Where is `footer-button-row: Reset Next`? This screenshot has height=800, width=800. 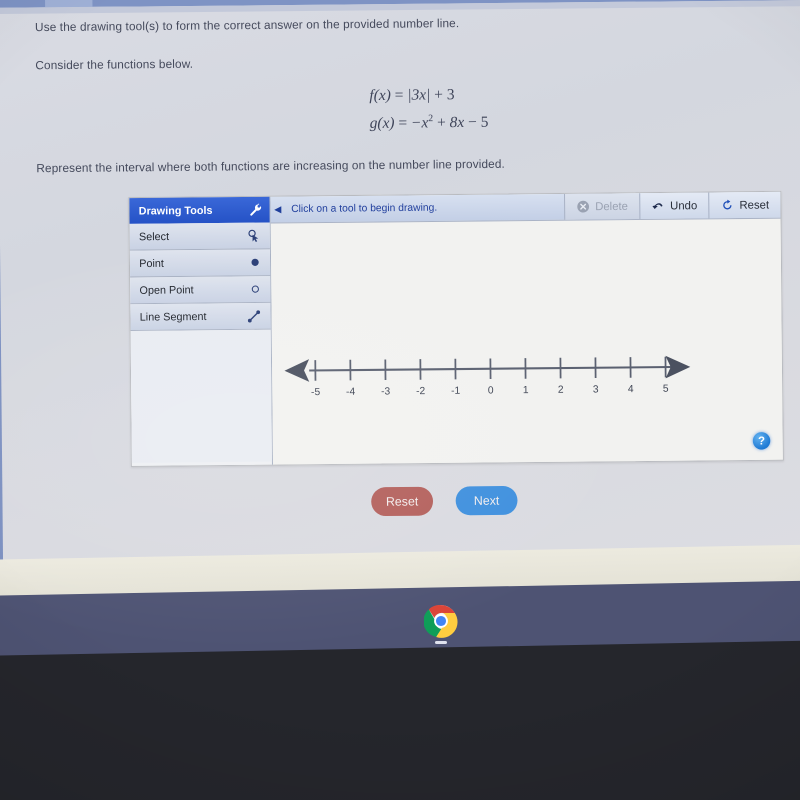
footer-button-row: Reset Next is located at coordinates (444, 501).